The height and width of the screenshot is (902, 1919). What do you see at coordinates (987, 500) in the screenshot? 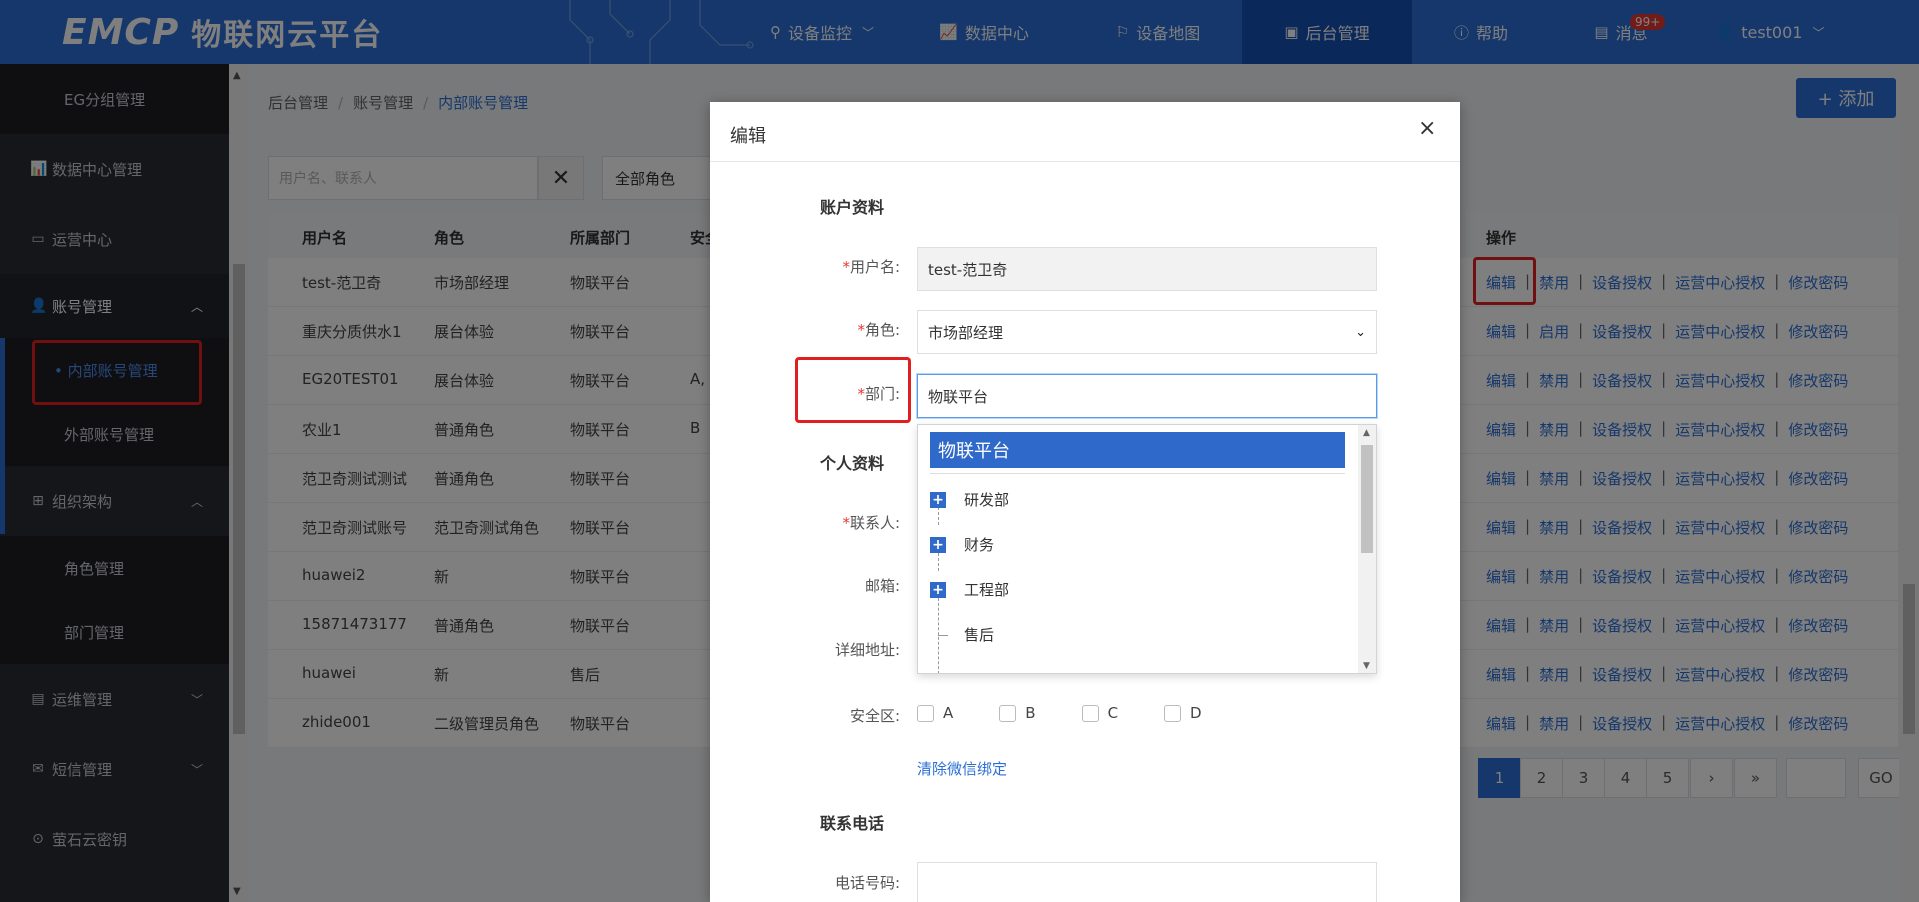
I see `dept-tree-label: 研发部` at bounding box center [987, 500].